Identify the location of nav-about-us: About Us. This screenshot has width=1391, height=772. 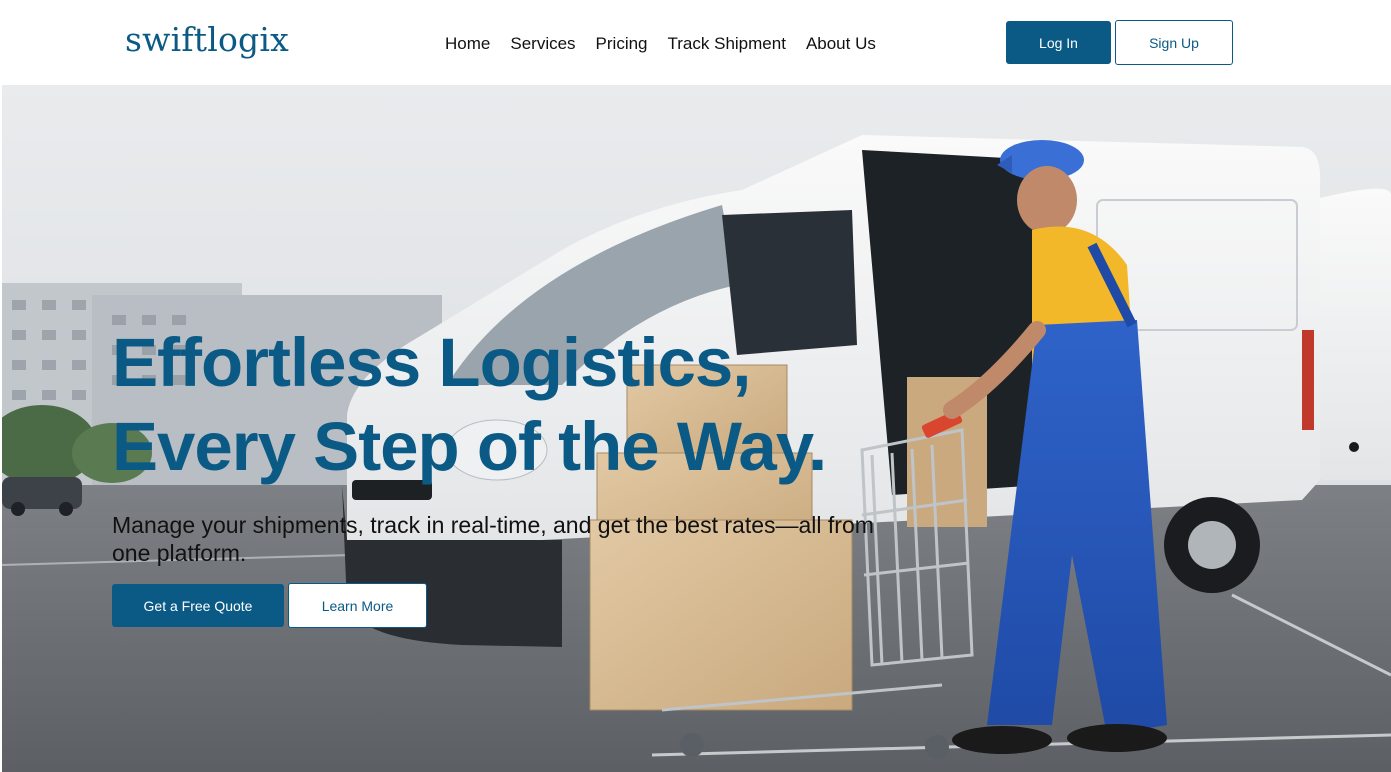
(841, 44).